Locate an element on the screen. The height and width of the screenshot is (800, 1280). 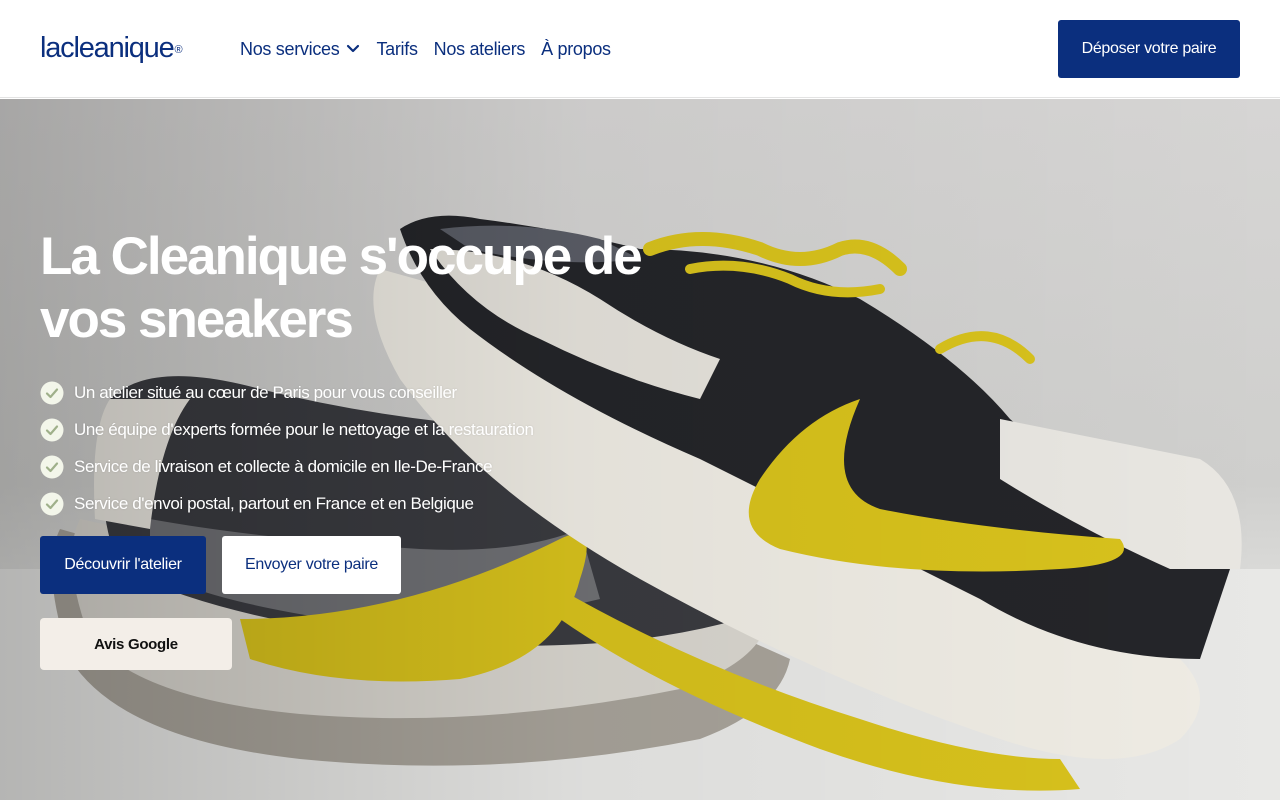
nav-item-ateliers: Nos ateliers is located at coordinates (480, 49).